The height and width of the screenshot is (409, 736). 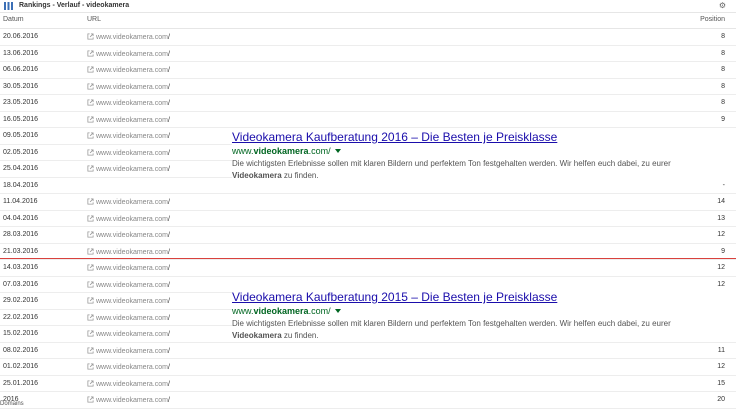 What do you see at coordinates (723, 119) in the screenshot?
I see `row-position: 9` at bounding box center [723, 119].